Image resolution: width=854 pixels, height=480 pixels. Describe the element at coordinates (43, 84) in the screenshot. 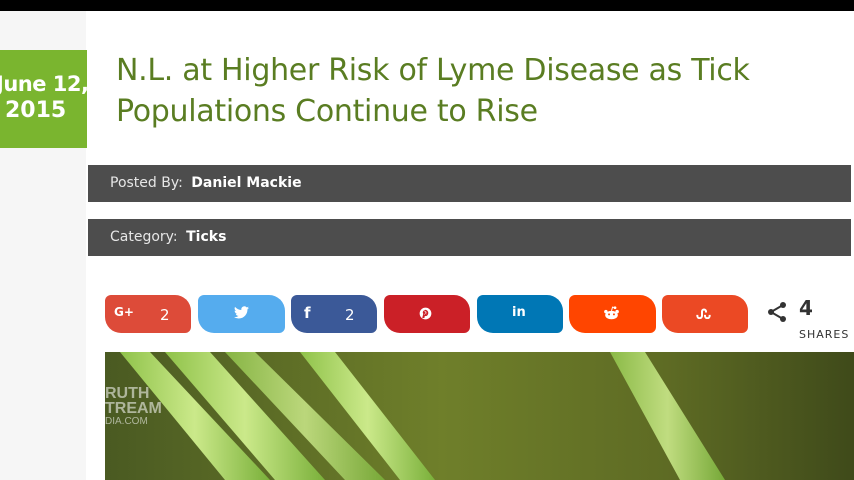

I see `post-date-month-day: June 12,` at that location.